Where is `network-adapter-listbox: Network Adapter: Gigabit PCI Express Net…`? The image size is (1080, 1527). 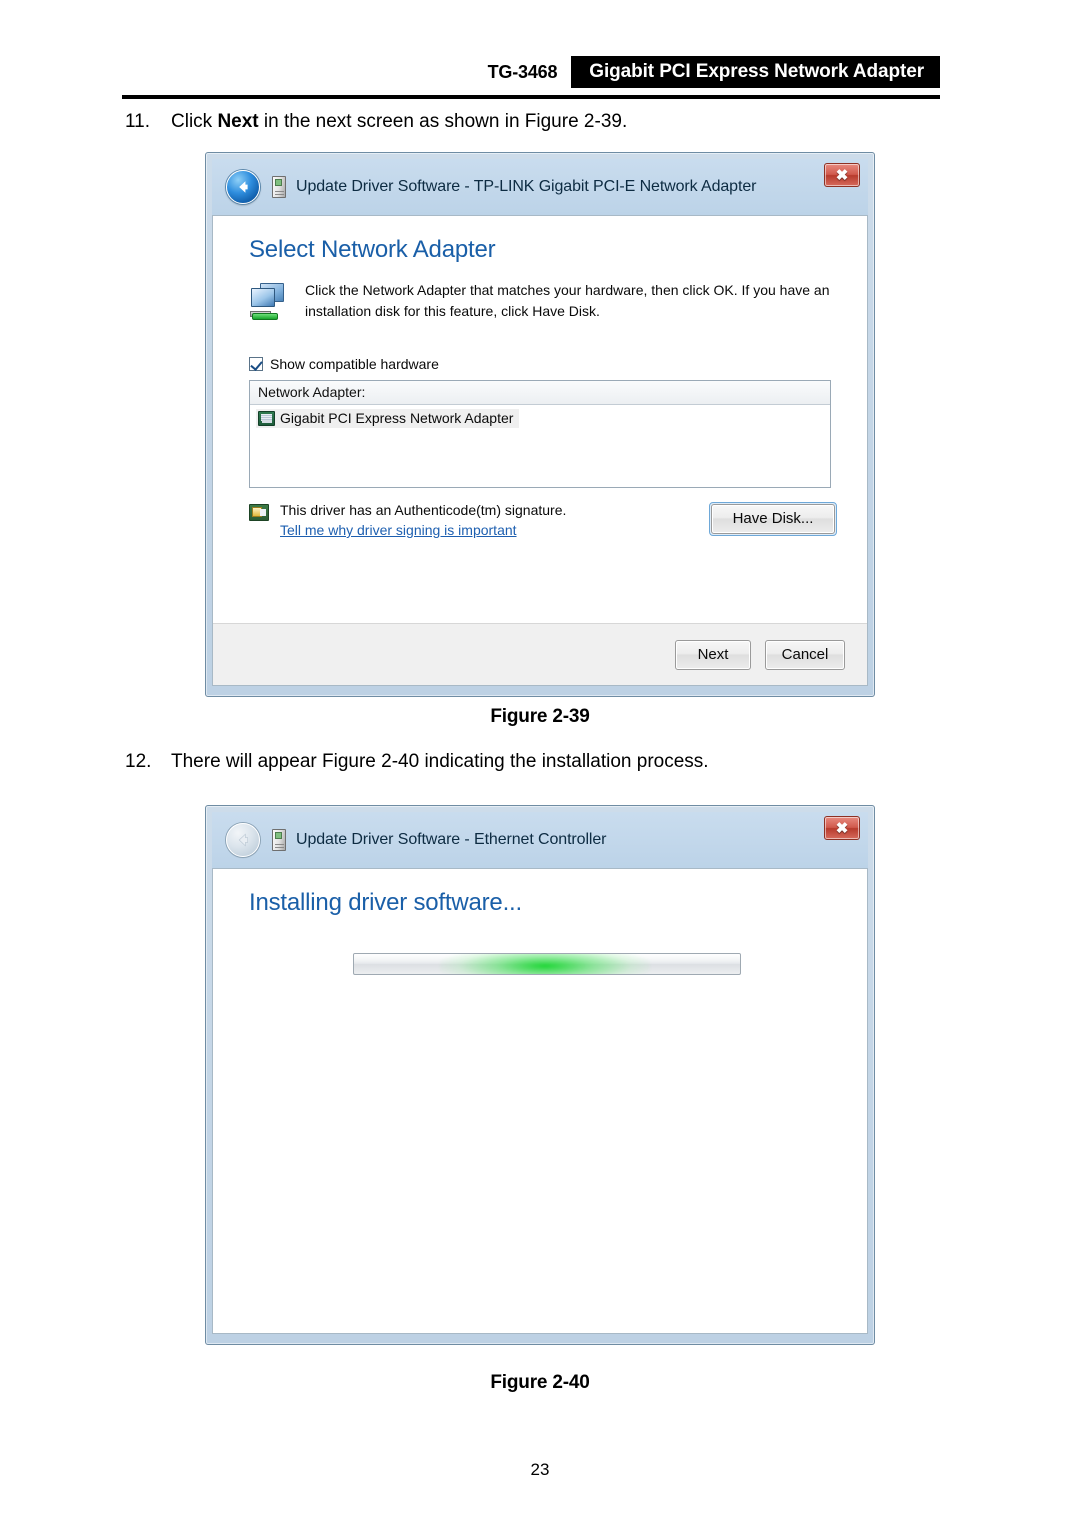 network-adapter-listbox: Network Adapter: Gigabit PCI Express Net… is located at coordinates (540, 434).